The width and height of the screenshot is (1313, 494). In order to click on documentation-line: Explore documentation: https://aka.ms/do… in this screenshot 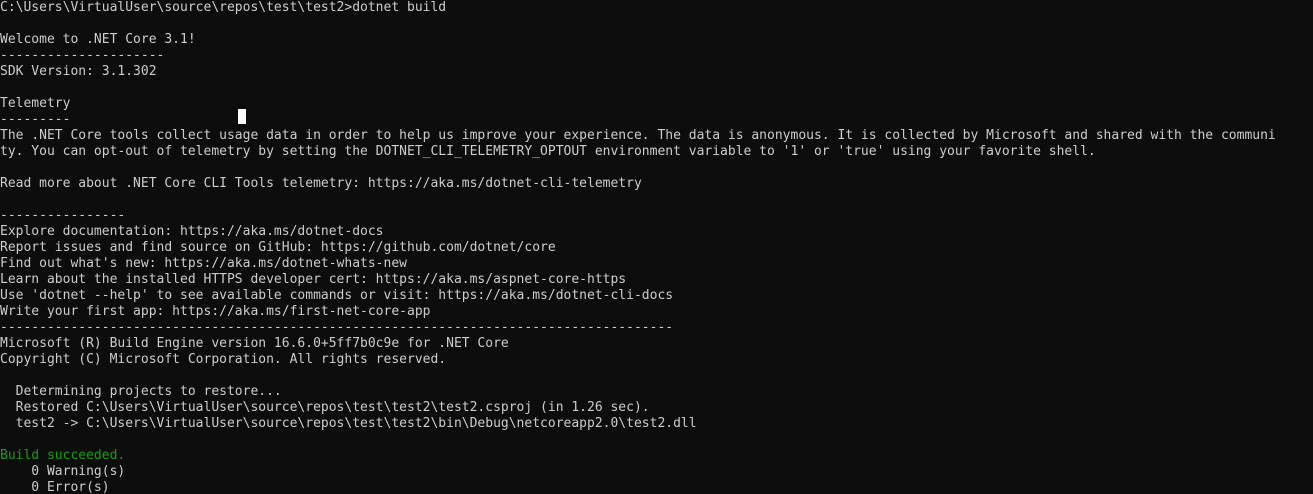, I will do `click(192, 231)`.